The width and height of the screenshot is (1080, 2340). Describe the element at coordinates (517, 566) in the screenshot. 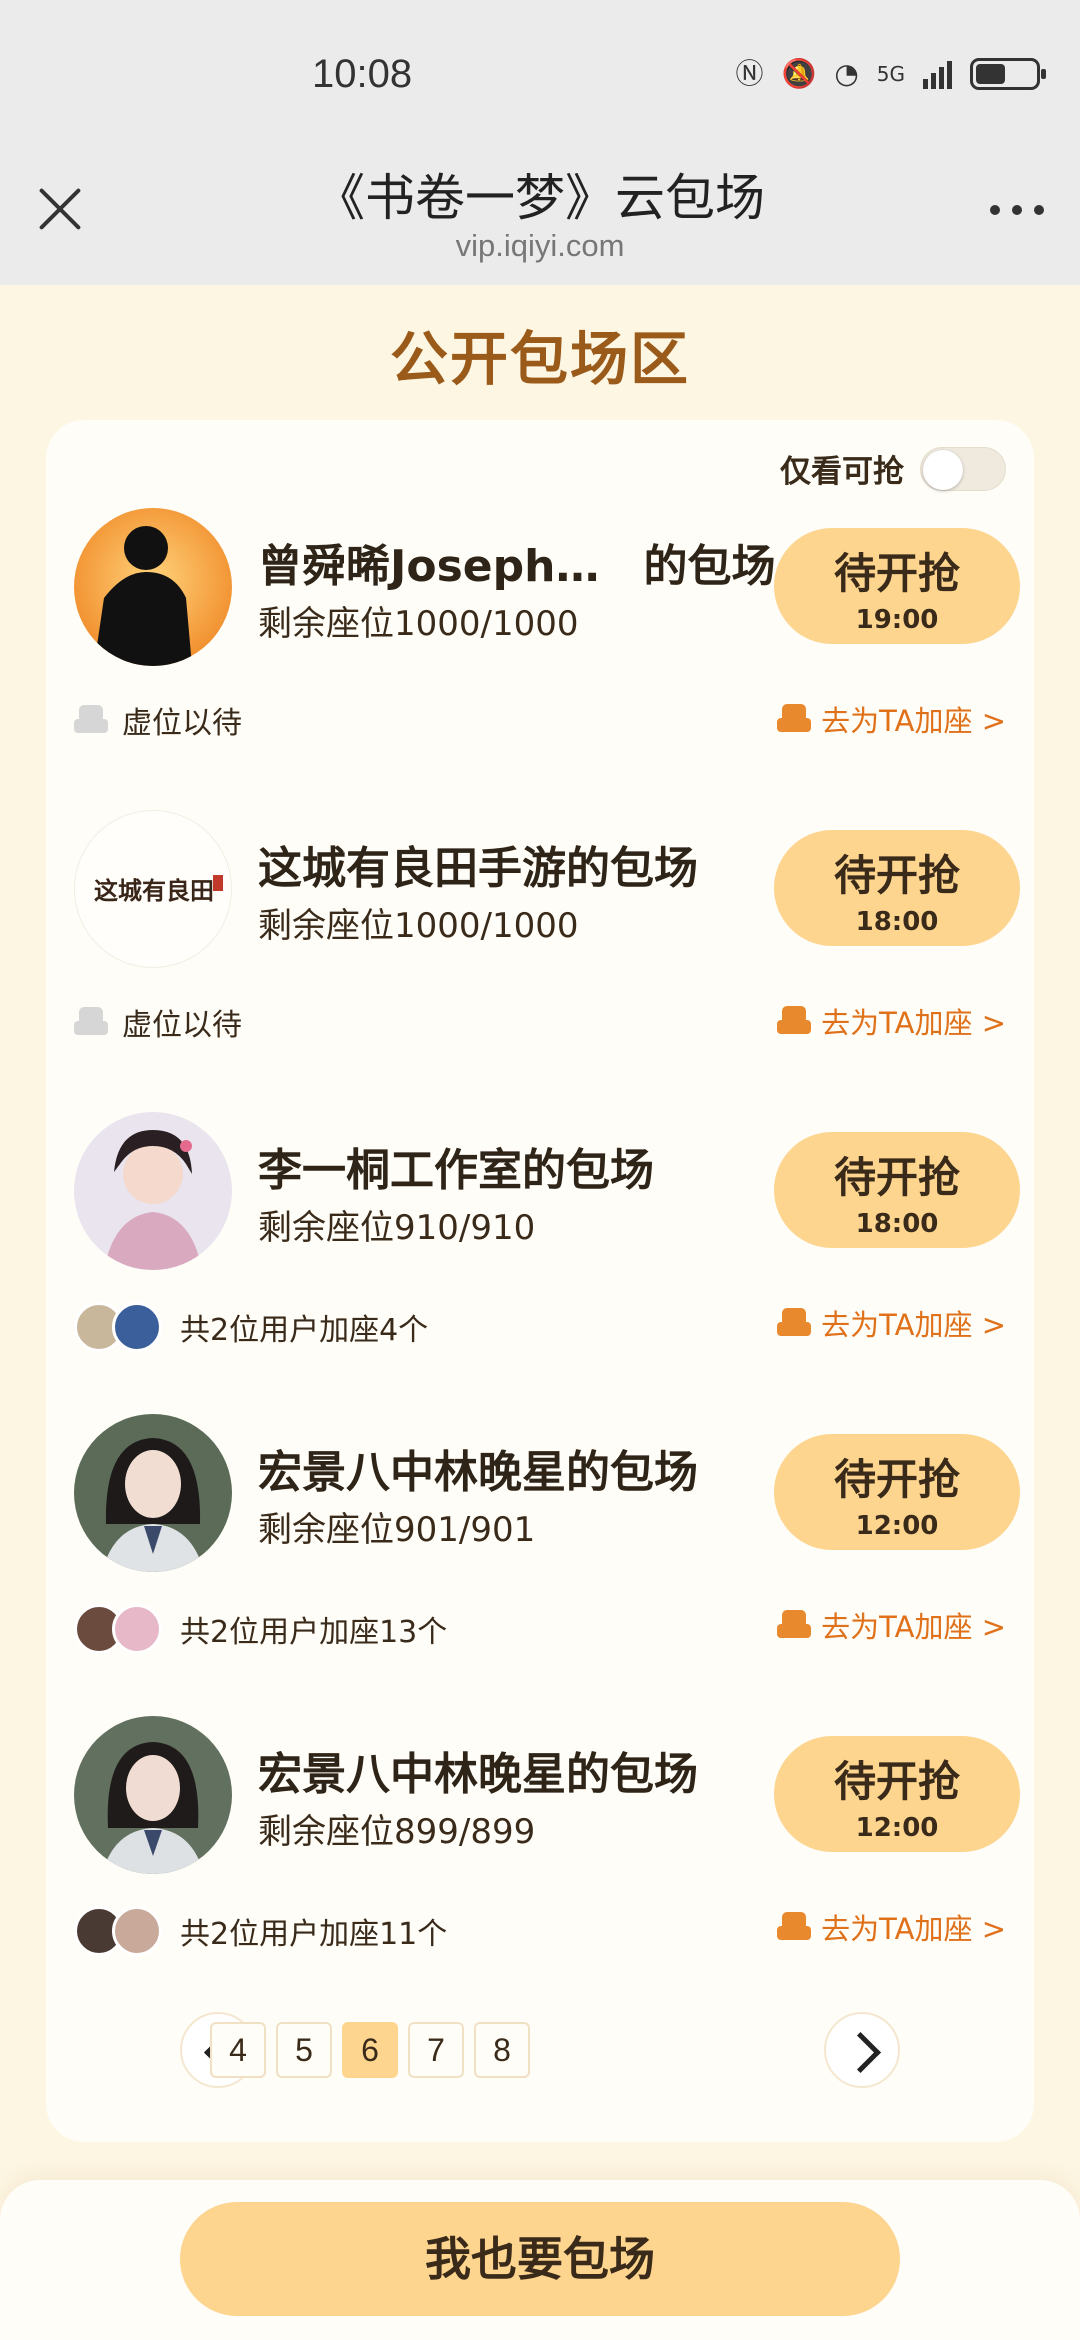

I see `room-name: 曾舜晞Joseph… 的包场` at that location.